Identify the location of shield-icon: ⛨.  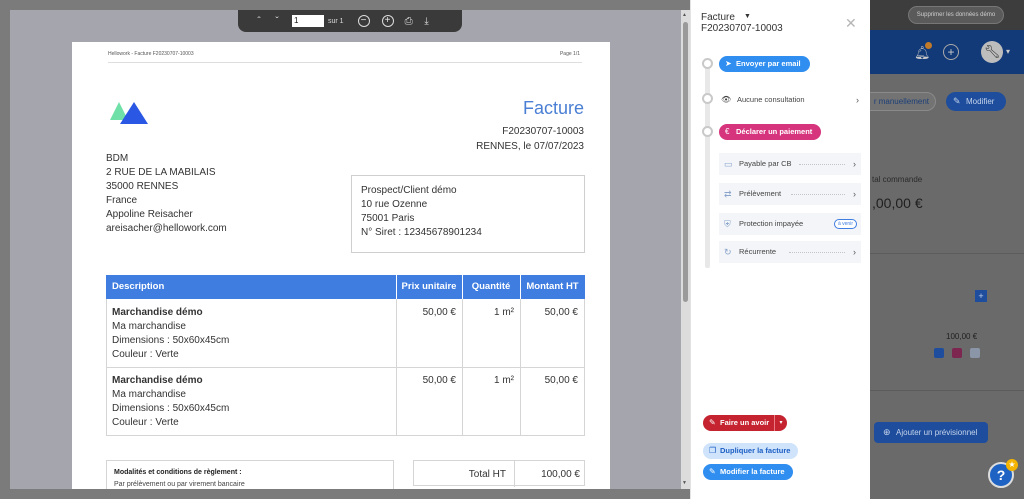
(727, 224).